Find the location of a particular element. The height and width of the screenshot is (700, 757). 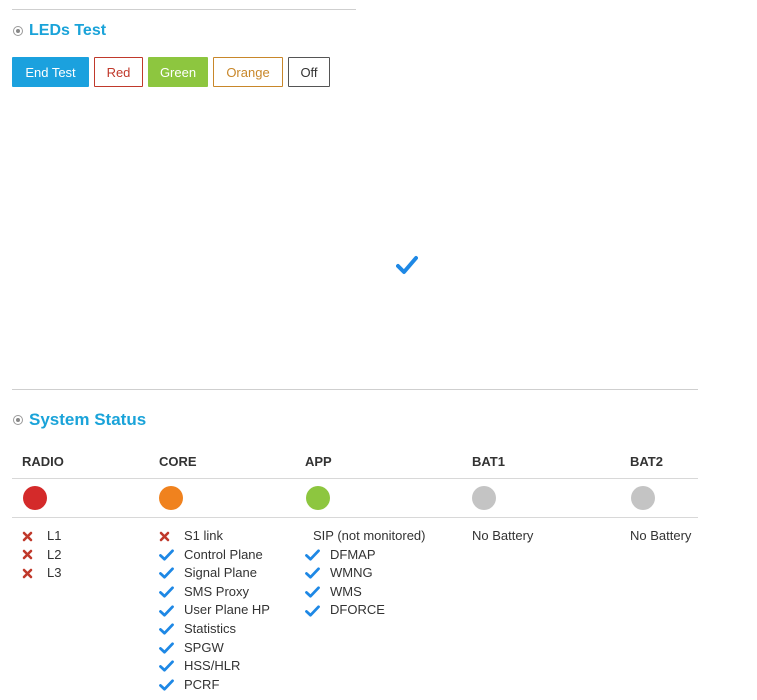

green-button: Green is located at coordinates (178, 72).